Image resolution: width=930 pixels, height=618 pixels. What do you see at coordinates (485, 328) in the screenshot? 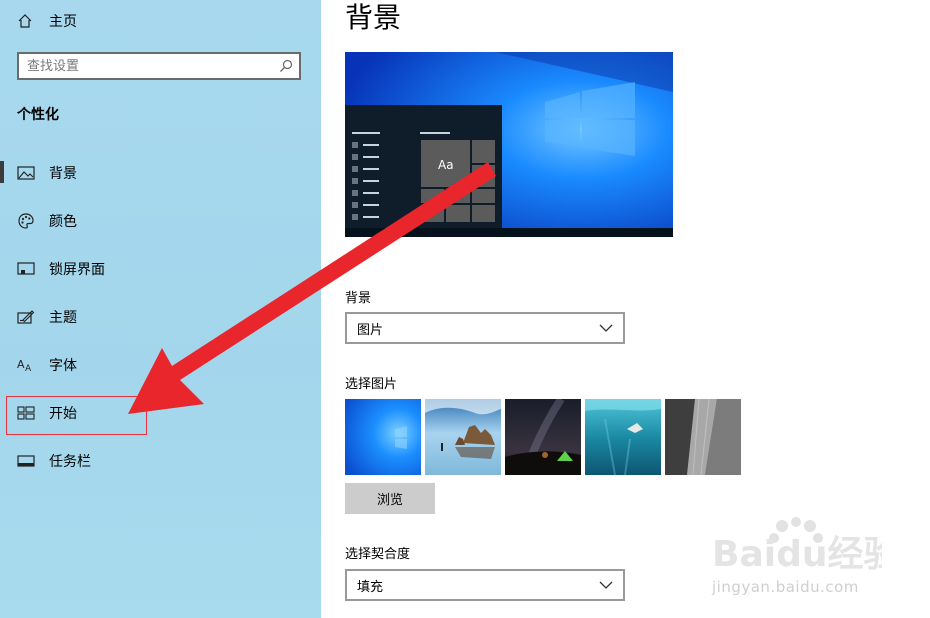
I see `background-dropdown: 图片` at bounding box center [485, 328].